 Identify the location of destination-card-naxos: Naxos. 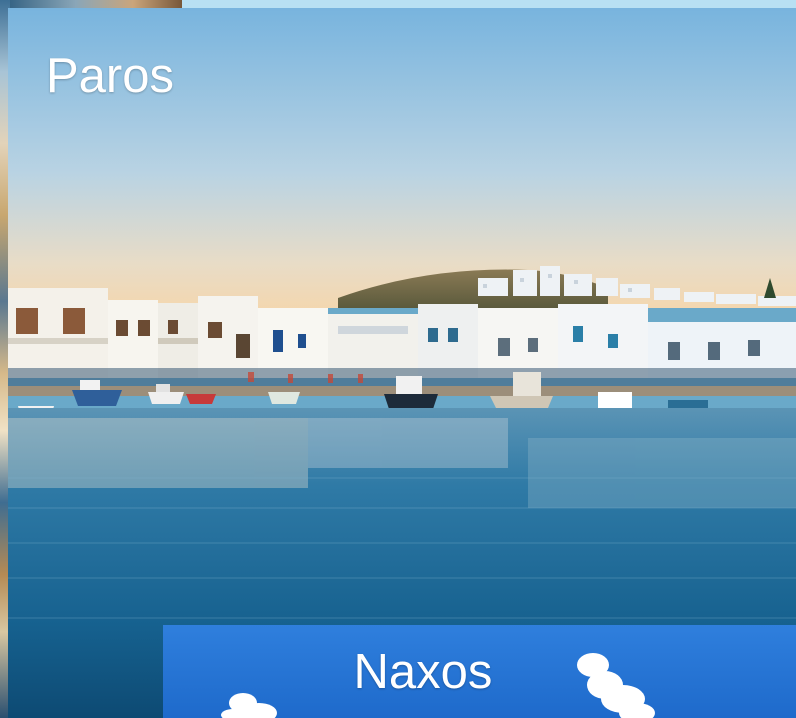
(479, 671).